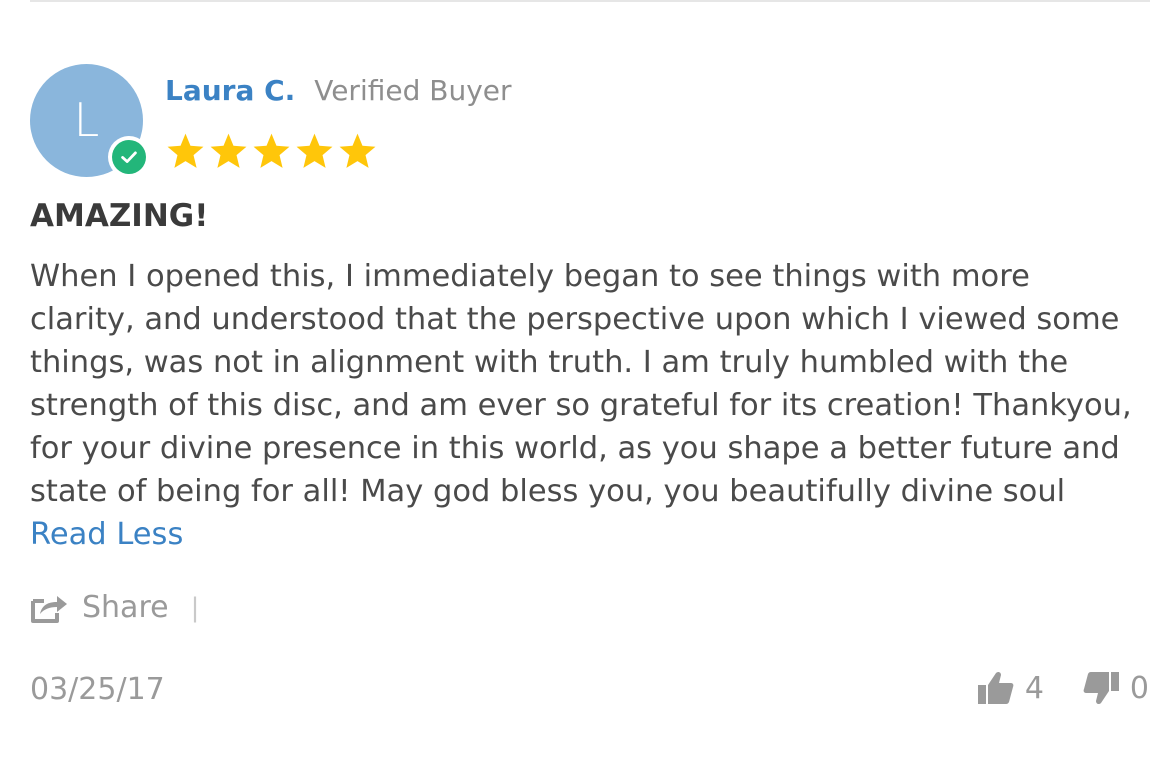 The image size is (1155, 758). Describe the element at coordinates (1063, 688) in the screenshot. I see `vote-controls: 4 0` at that location.